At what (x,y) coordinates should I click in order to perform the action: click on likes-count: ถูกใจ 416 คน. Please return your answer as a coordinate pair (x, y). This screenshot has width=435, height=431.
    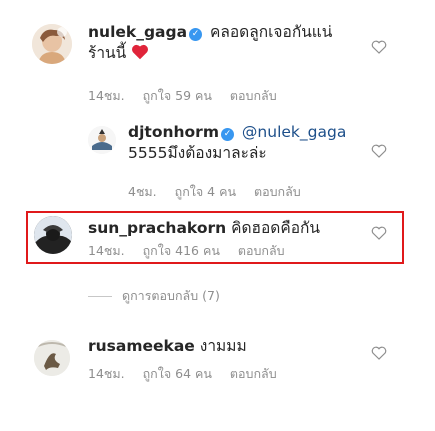
    Looking at the image, I should click on (181, 250).